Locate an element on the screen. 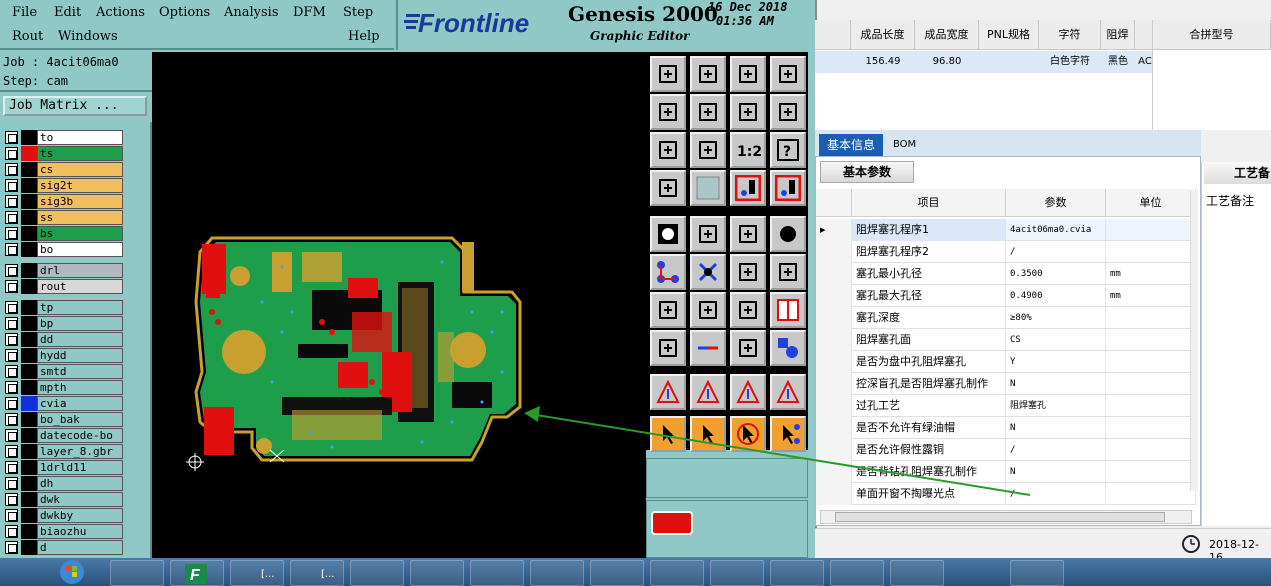 The height and width of the screenshot is (586, 1271). param-row: 塞孔最小孔径 0.3500 mm is located at coordinates (1006, 274).